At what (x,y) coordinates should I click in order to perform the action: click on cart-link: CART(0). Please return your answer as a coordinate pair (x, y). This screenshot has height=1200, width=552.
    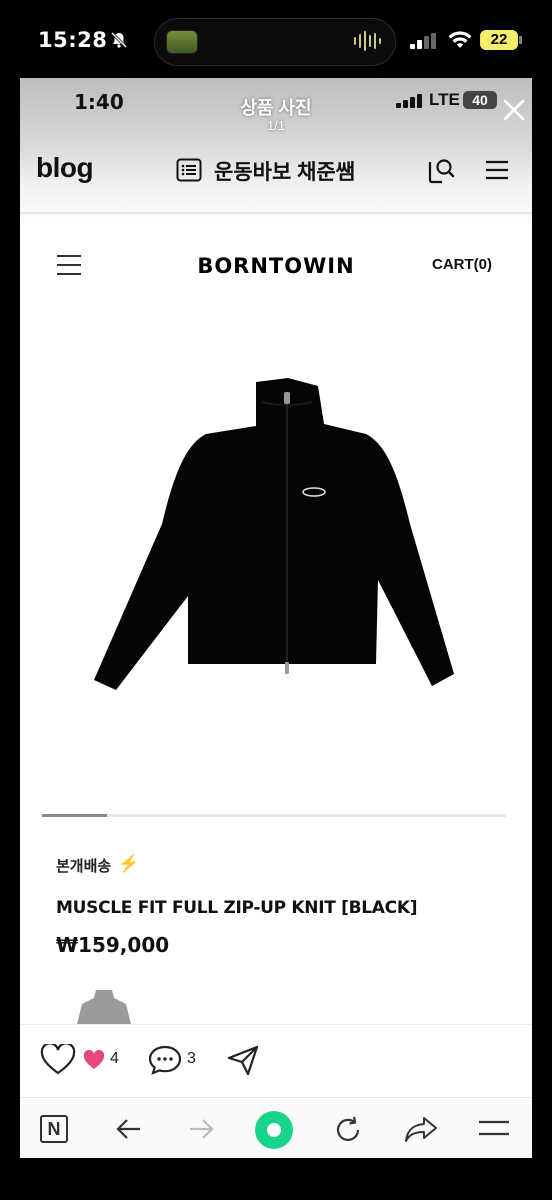
    Looking at the image, I should click on (462, 264).